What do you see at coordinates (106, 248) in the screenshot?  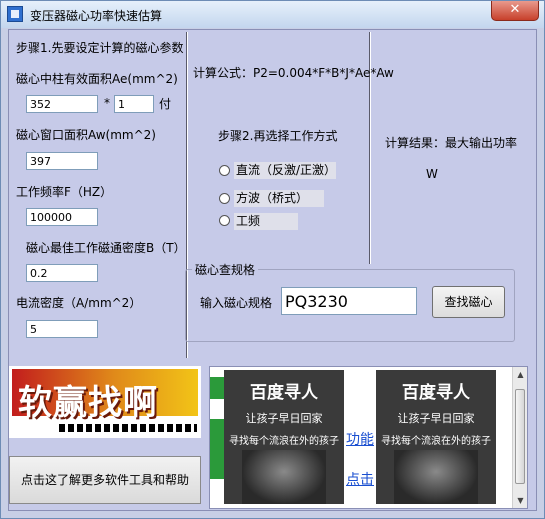 I see `flux-label: 磁心最佳工作磁通密度B（T）` at bounding box center [106, 248].